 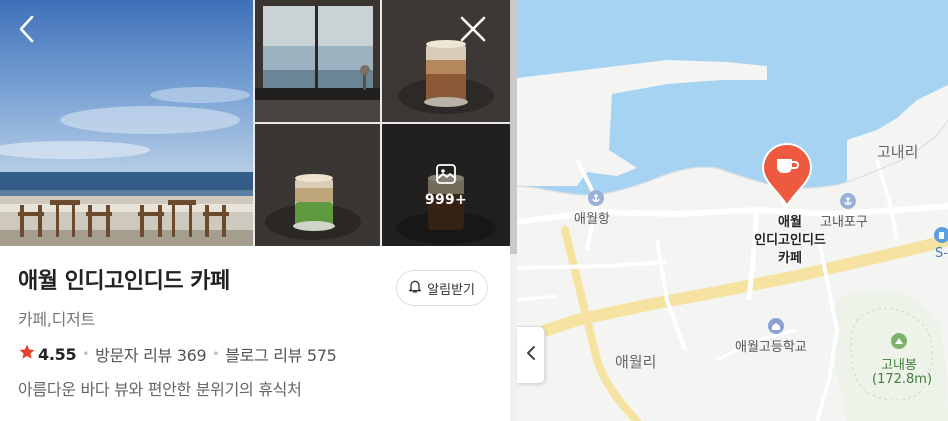 I want to click on back-button, so click(x=27, y=31).